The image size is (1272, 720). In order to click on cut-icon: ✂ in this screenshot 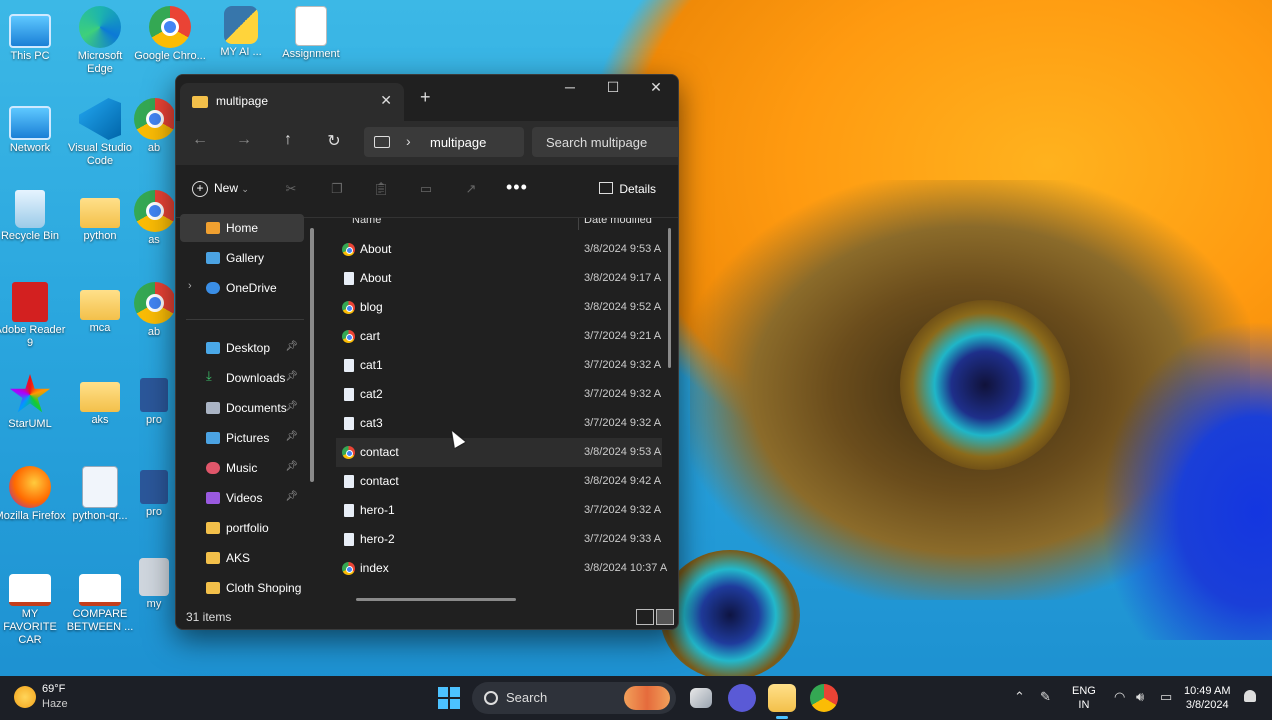, I will do `click(291, 190)`.